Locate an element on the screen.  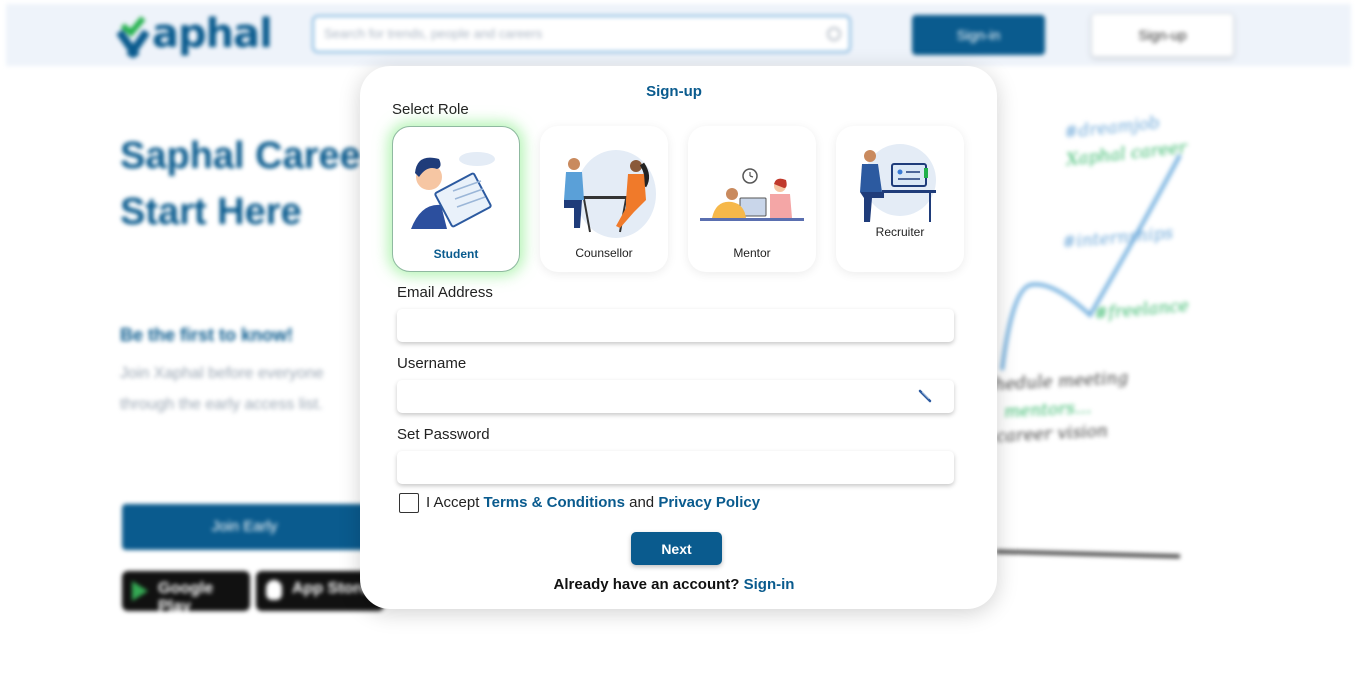
pencil-icon is located at coordinates (925, 396).